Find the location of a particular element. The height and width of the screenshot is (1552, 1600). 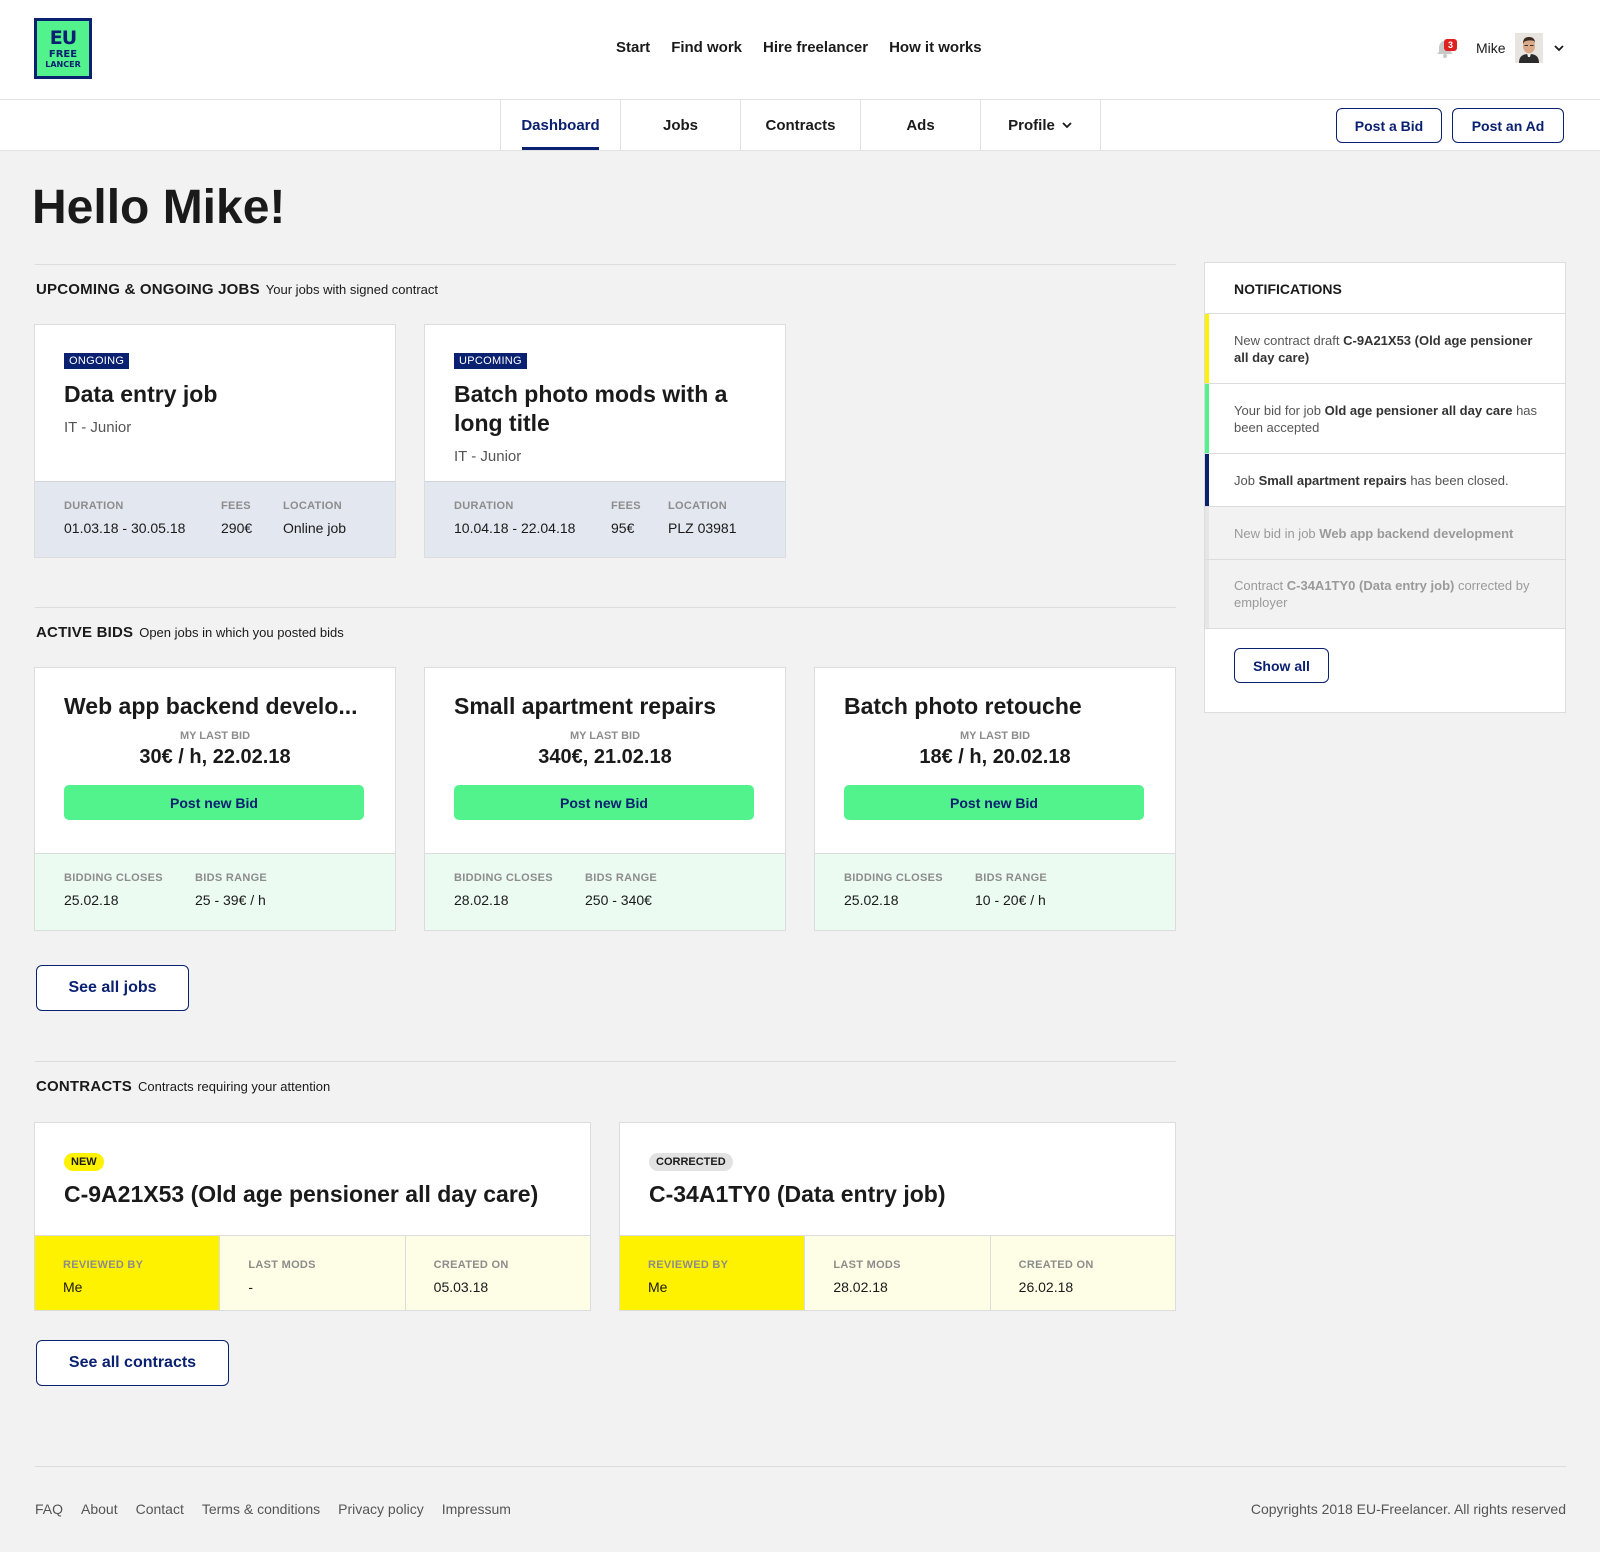

eu-freelancer-logo: EU FREE LANCER is located at coordinates (63, 48).